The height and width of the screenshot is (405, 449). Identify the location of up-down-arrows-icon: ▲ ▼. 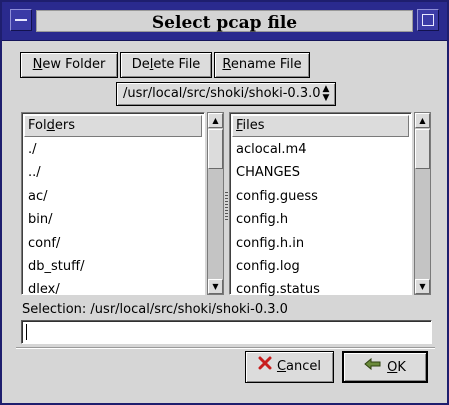
(326, 93).